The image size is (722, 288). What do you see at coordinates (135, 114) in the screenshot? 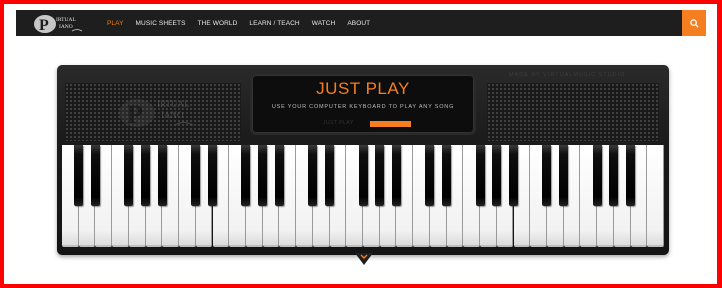
I see `watermark-letter: P` at bounding box center [135, 114].